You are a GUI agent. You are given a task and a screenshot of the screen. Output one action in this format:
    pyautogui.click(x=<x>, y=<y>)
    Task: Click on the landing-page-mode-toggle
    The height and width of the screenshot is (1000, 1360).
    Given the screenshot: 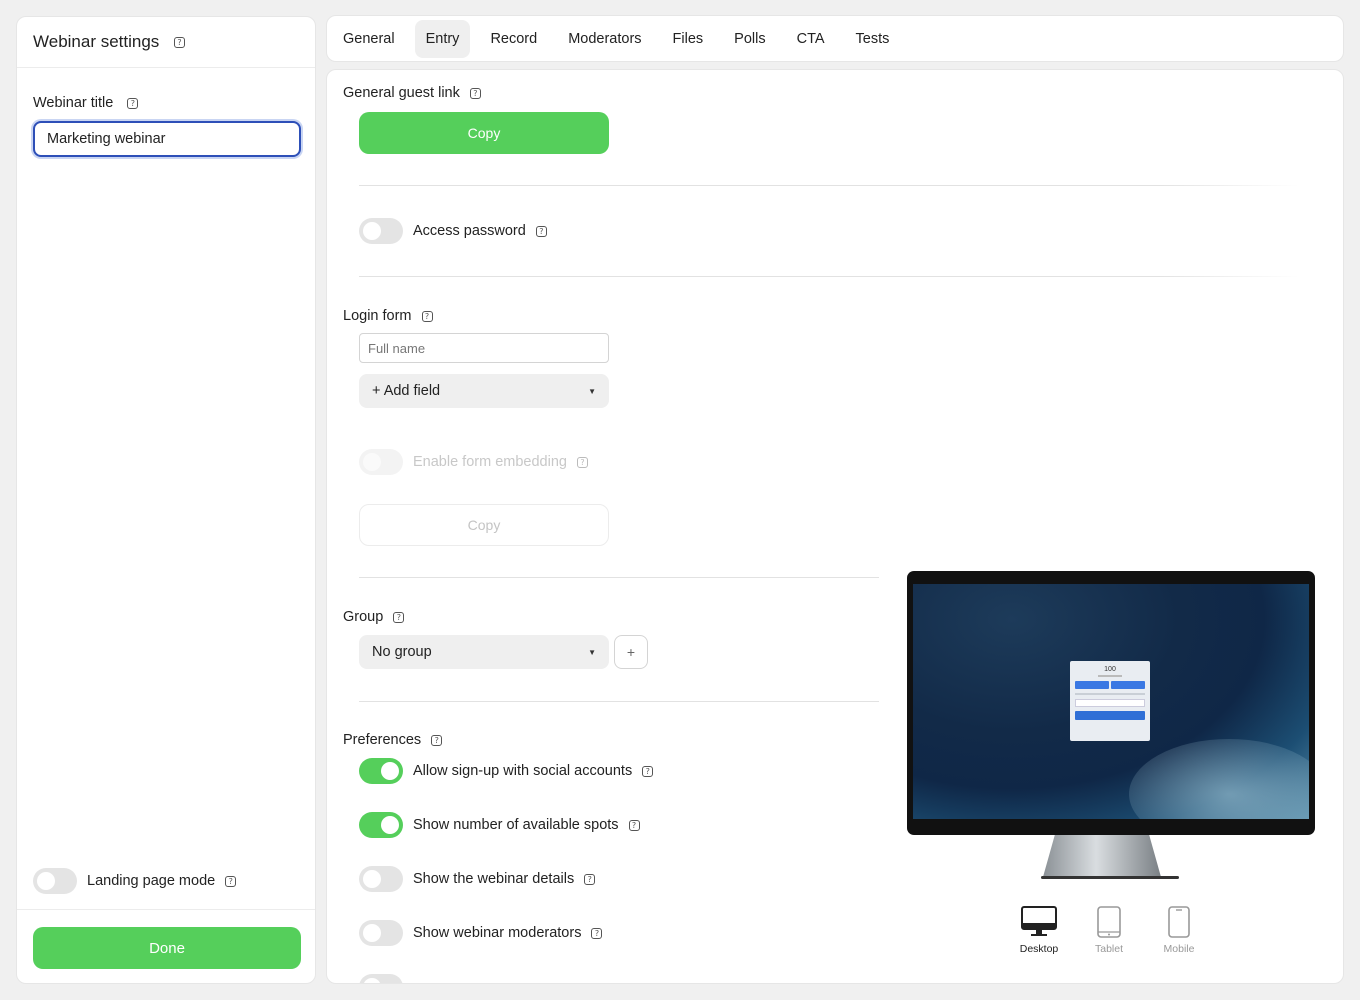 What is the action you would take?
    pyautogui.click(x=55, y=881)
    